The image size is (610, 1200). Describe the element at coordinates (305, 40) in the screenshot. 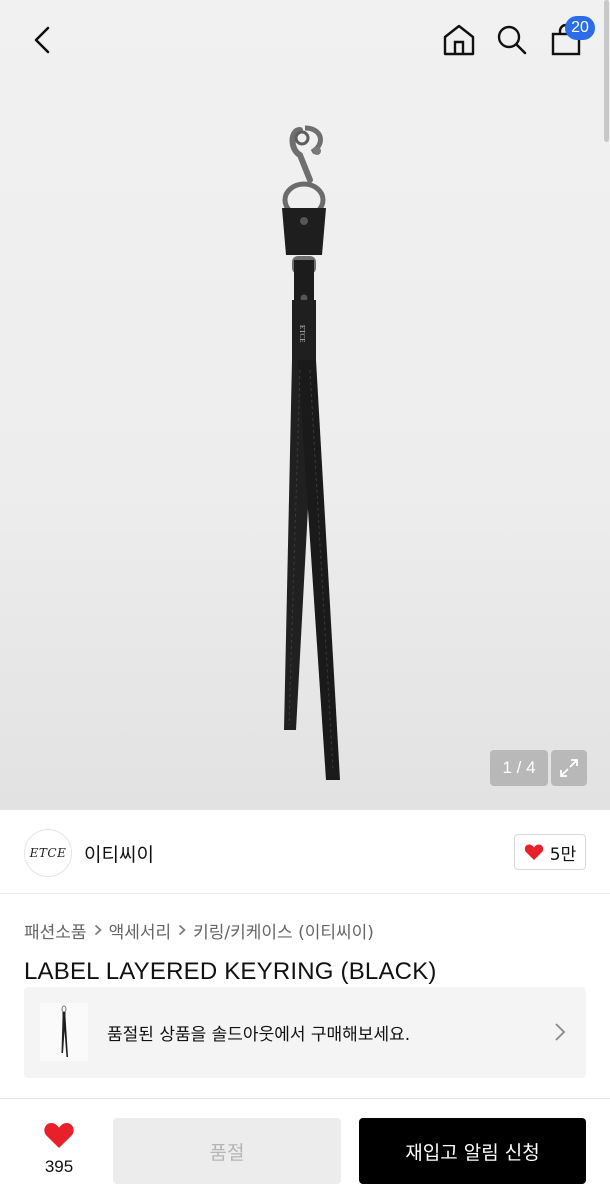

I see `top-nav-bar: 20` at that location.